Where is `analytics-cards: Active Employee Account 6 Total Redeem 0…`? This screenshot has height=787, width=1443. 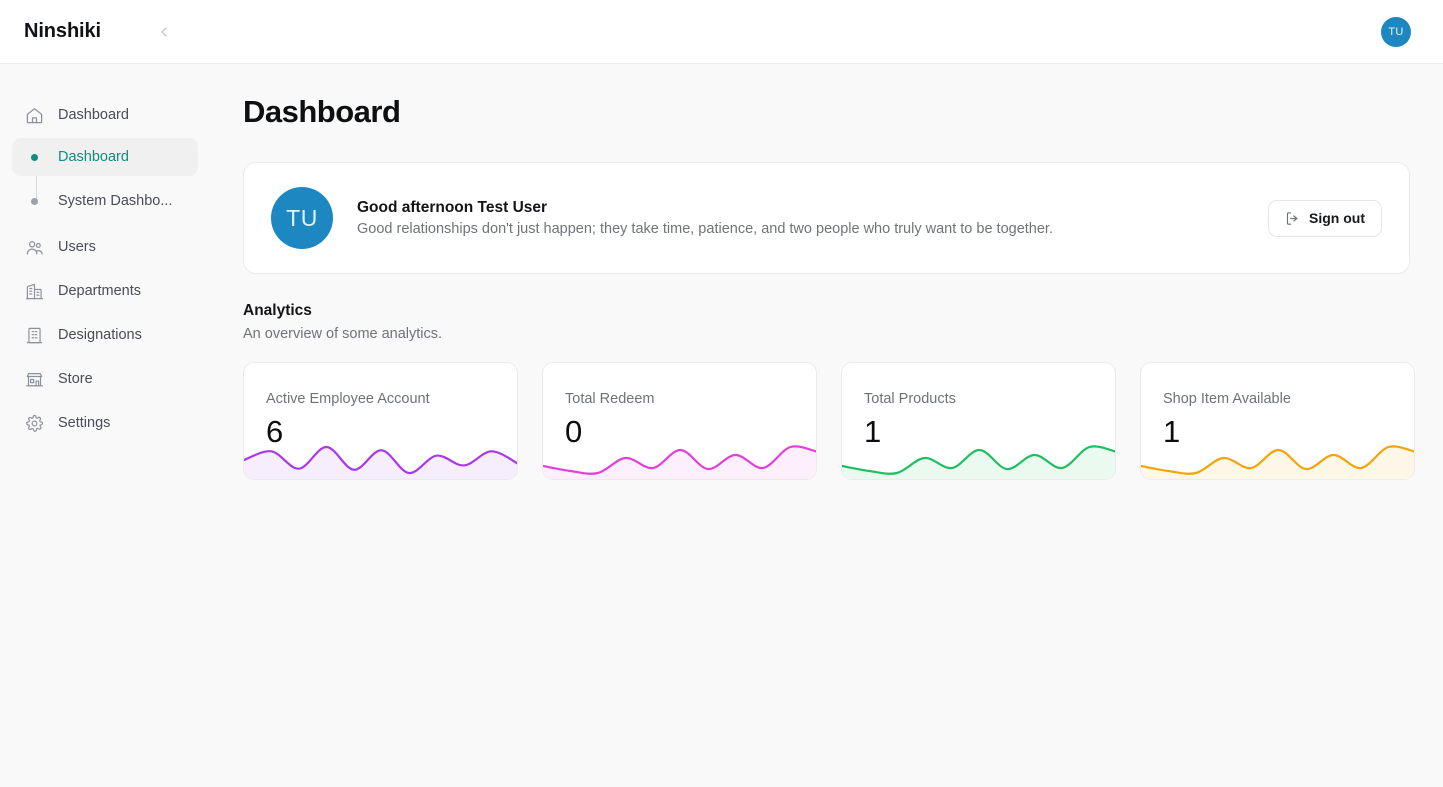 analytics-cards: Active Employee Account 6 Total Redeem 0… is located at coordinates (829, 421).